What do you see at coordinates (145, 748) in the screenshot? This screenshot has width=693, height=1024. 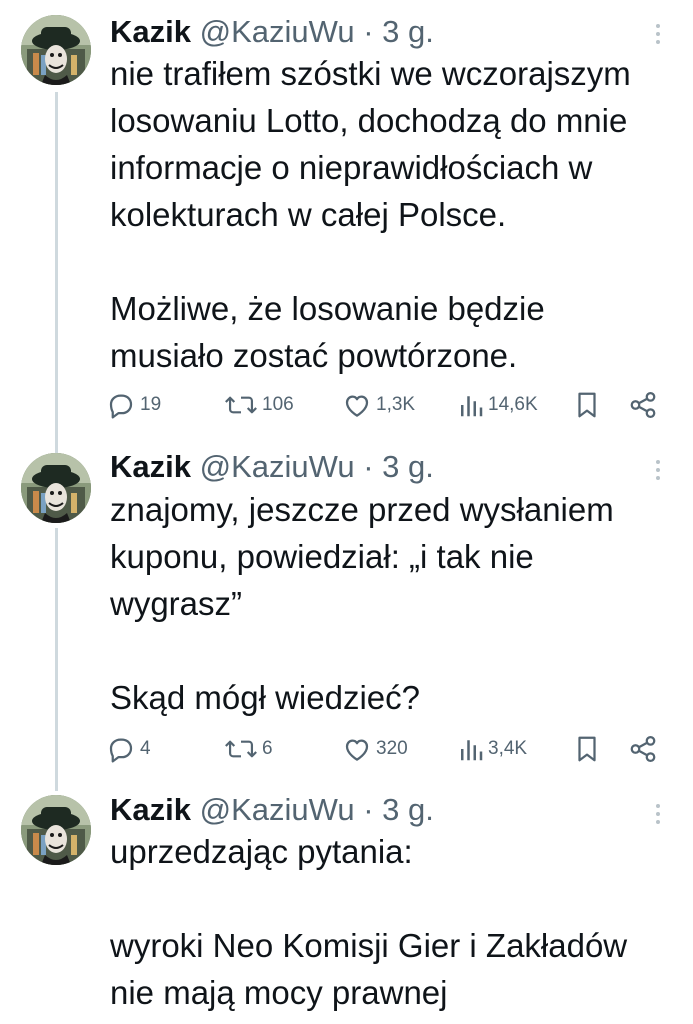 I see `reply-count: 4` at bounding box center [145, 748].